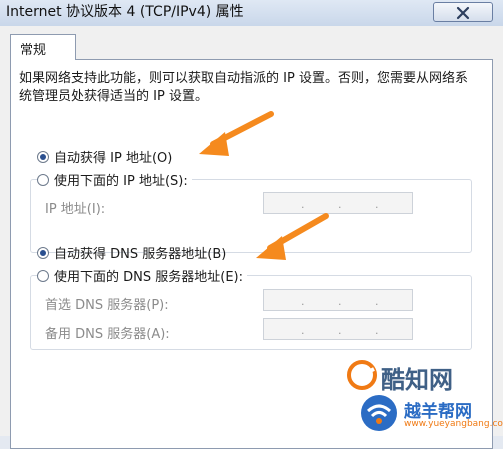 The height and width of the screenshot is (449, 503). I want to click on auto-ip-option: 自动获得 IP 地址(O), so click(104, 156).